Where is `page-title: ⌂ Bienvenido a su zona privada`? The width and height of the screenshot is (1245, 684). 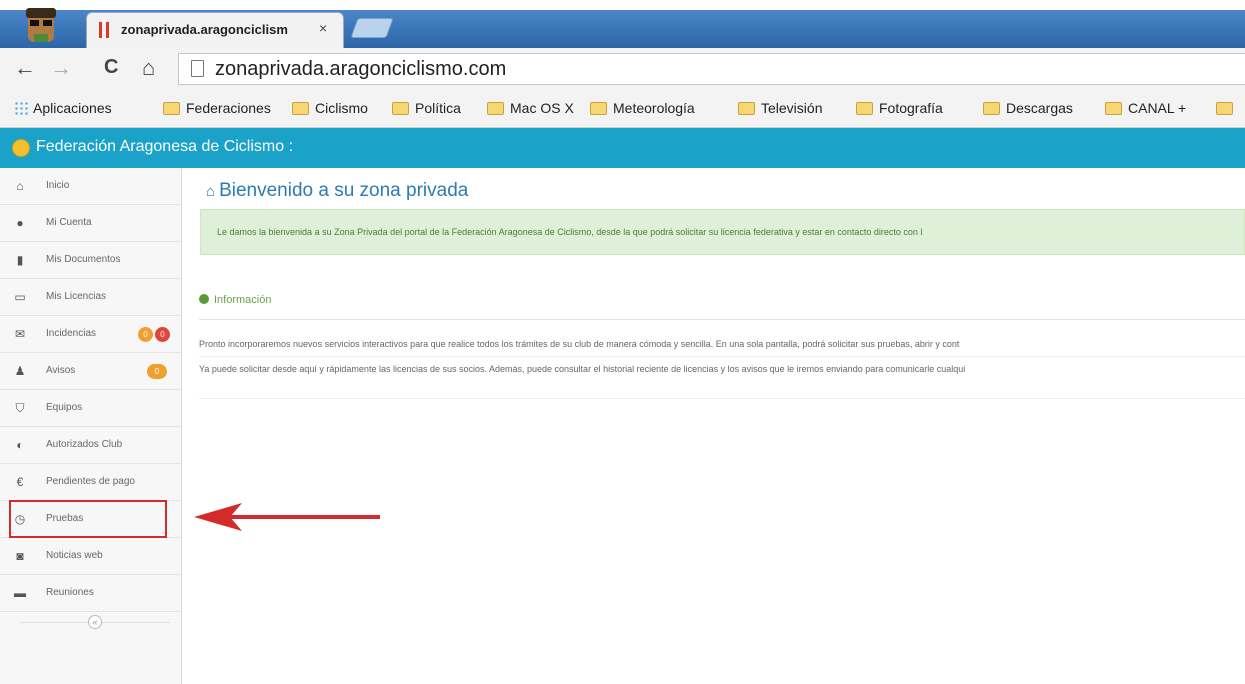
page-title: ⌂ Bienvenido a su zona privada is located at coordinates (337, 191).